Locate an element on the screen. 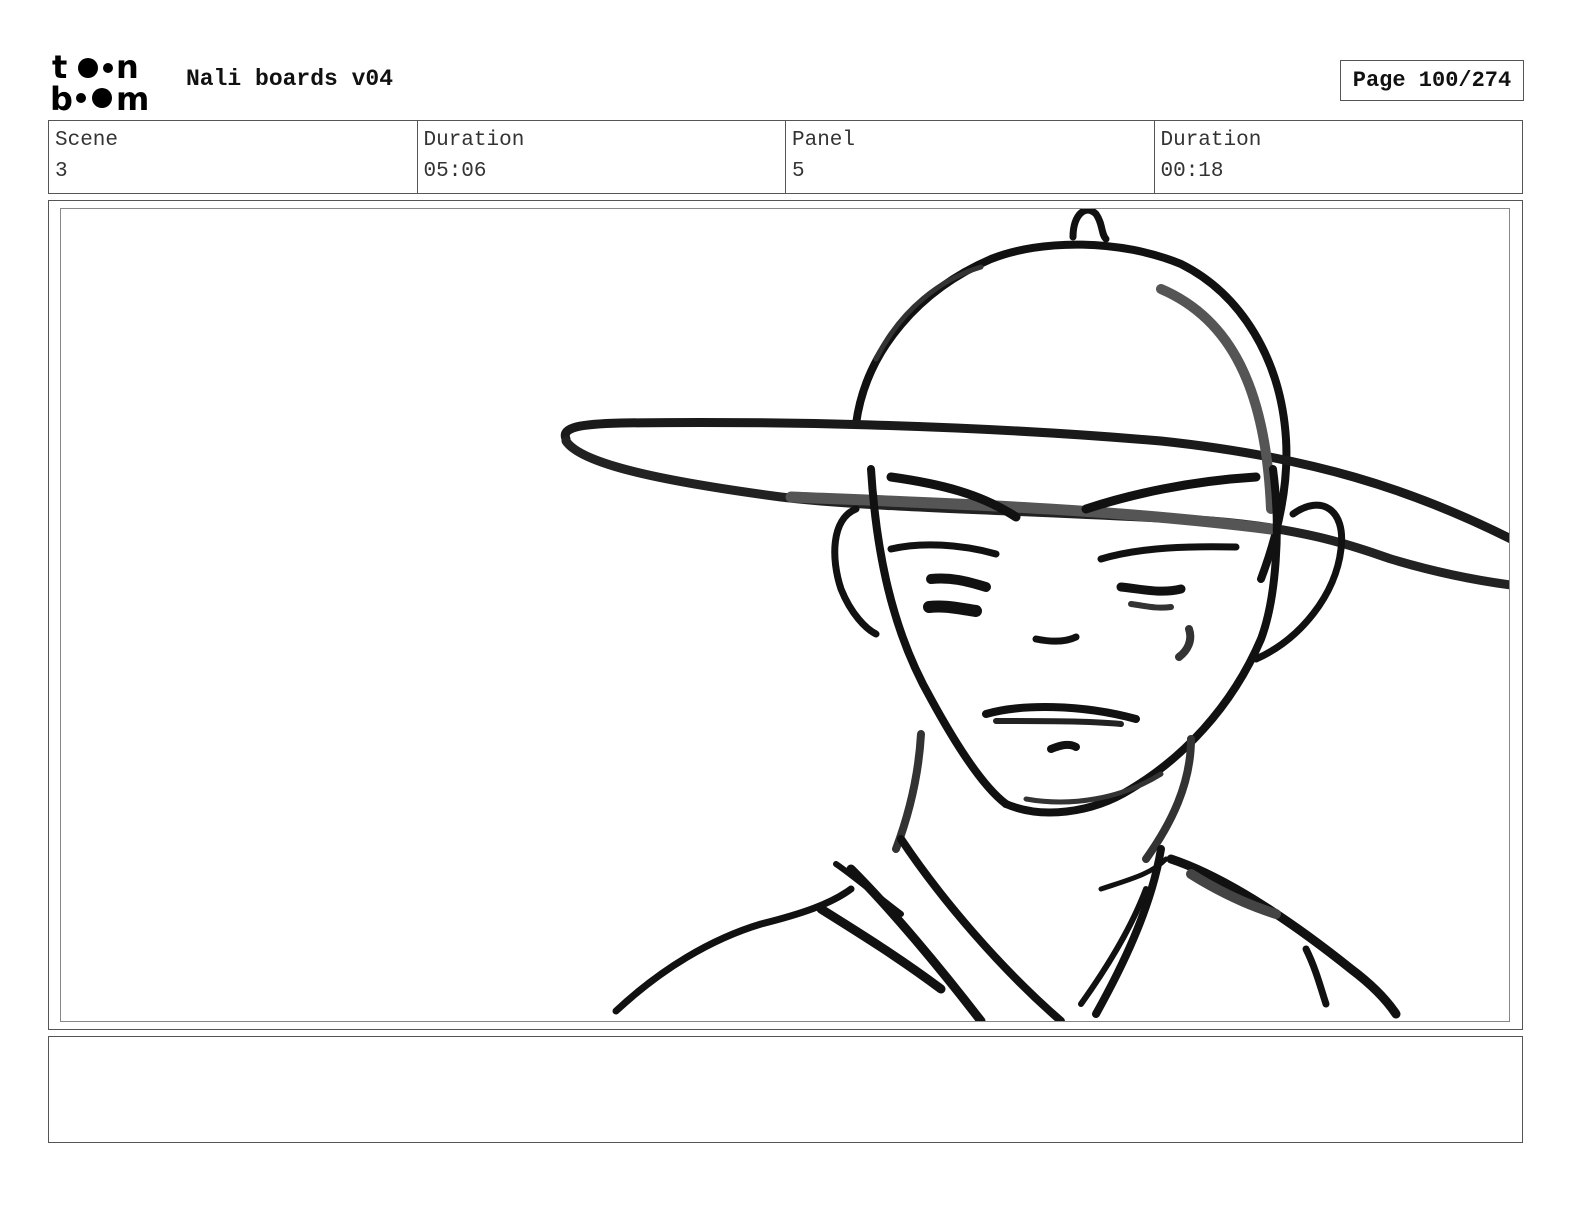  nose is located at coordinates (1056, 639).